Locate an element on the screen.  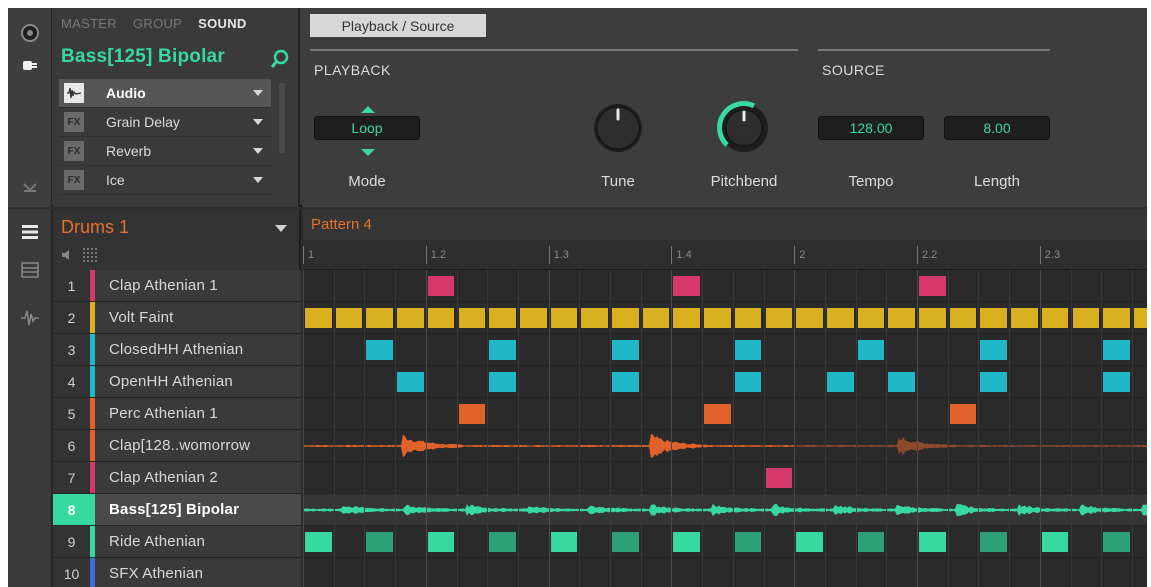
sound-row-1: 1 Clap Athenian 1 is located at coordinates (177, 286).